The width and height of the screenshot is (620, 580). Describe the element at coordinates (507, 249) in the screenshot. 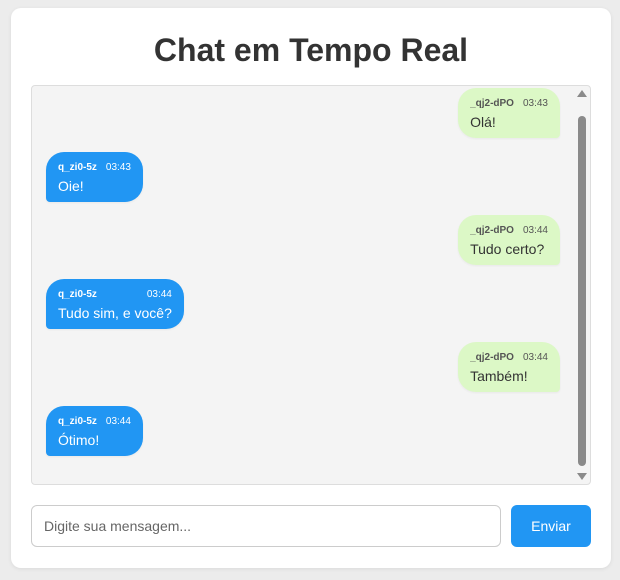

I see `message-text: Tudo certo?` at that location.